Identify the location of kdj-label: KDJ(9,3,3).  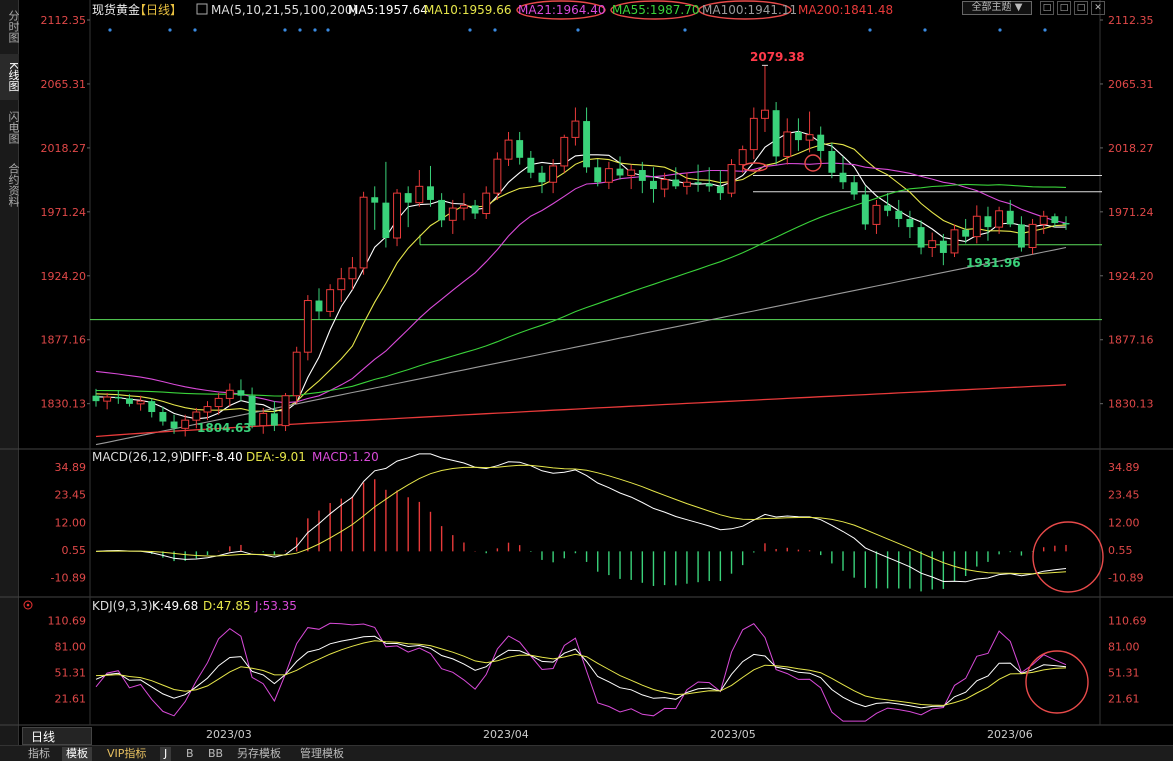
(122, 606).